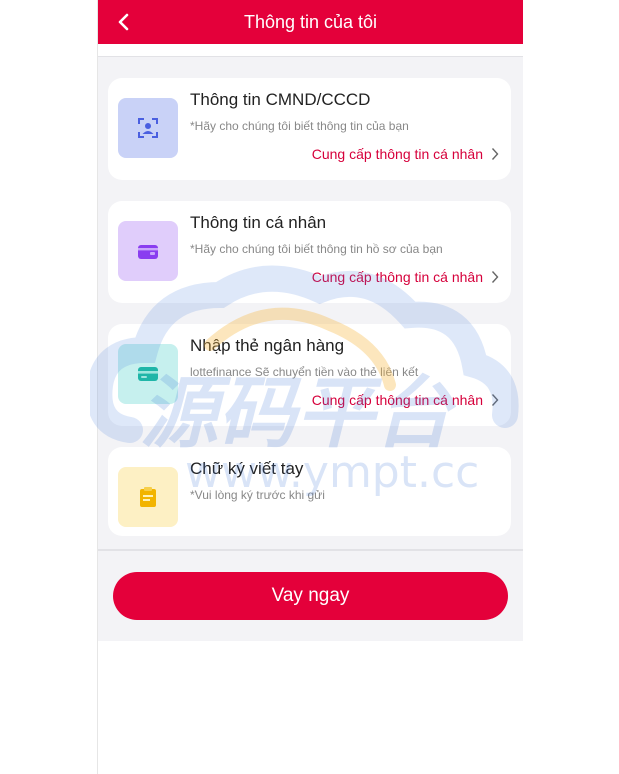 This screenshot has height=774, width=619. I want to click on card-description: *Vui lòng ký trước khi gửi, so click(257, 495).